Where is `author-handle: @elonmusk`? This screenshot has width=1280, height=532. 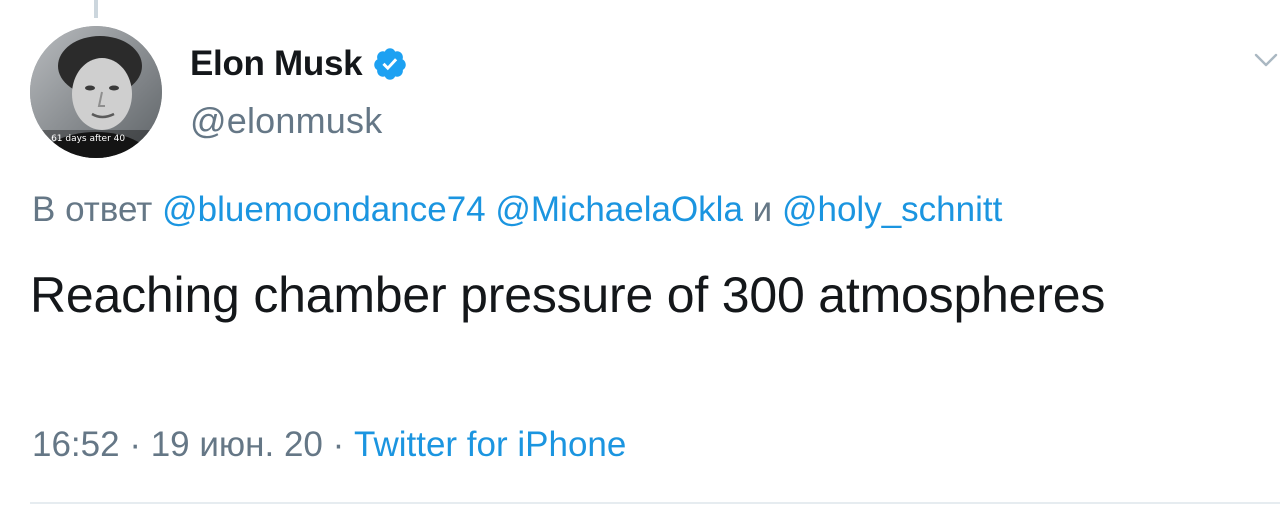 author-handle: @elonmusk is located at coordinates (286, 121).